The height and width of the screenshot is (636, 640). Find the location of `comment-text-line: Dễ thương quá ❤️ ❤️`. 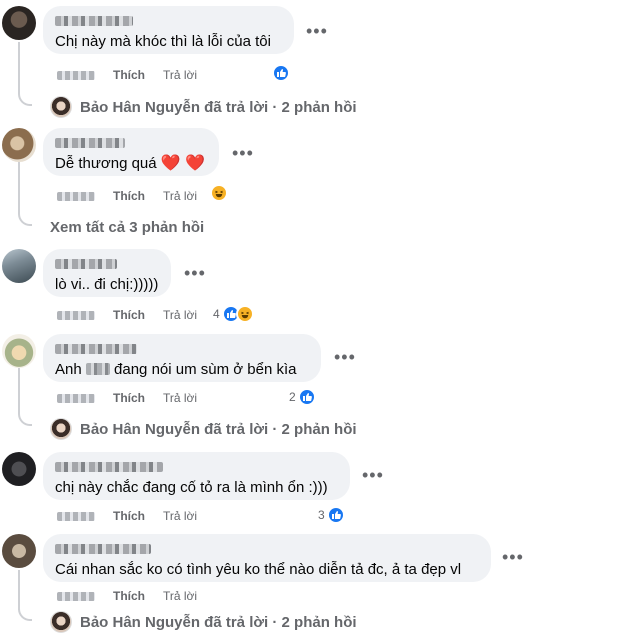

comment-text-line: Dễ thương quá ❤️ ❤️ is located at coordinates (131, 164).